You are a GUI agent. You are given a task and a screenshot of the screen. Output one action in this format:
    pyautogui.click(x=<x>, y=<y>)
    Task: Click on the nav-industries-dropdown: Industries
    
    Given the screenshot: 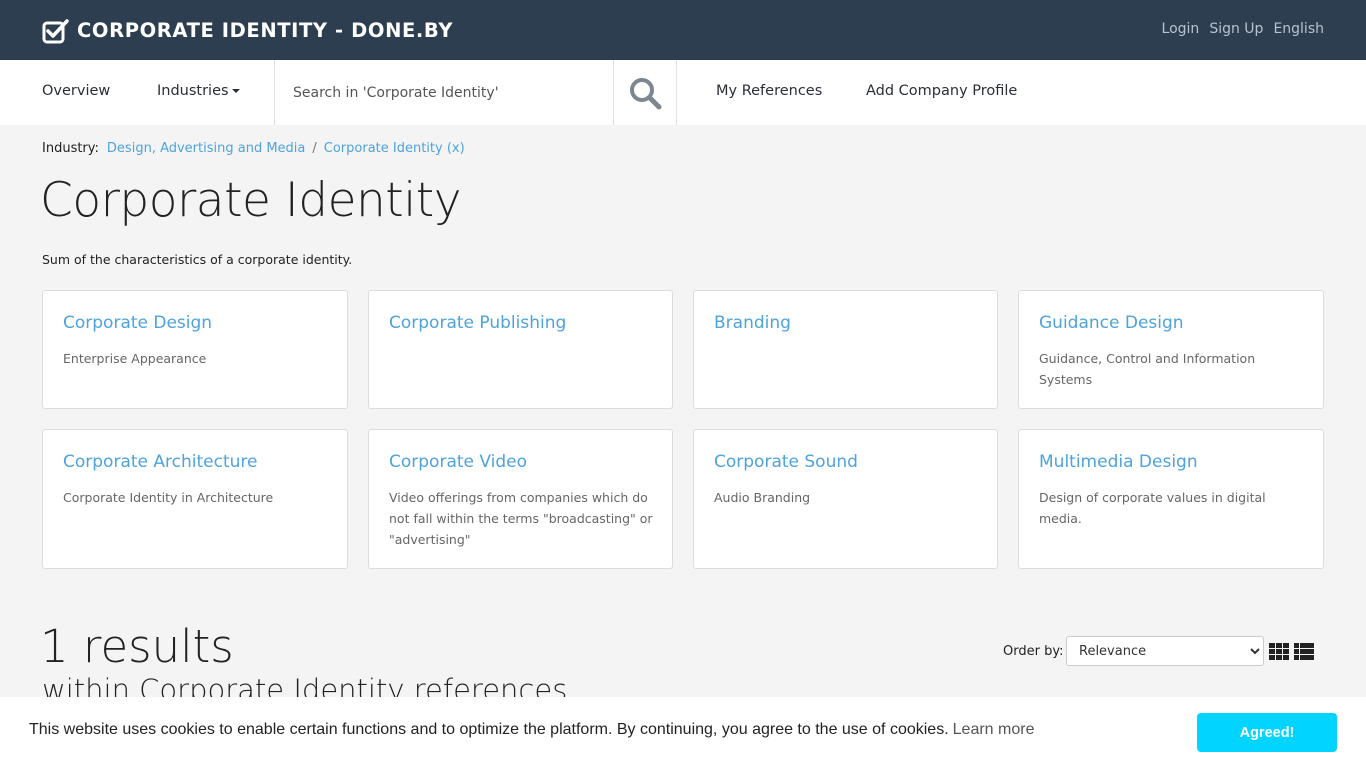 What is the action you would take?
    pyautogui.click(x=198, y=91)
    